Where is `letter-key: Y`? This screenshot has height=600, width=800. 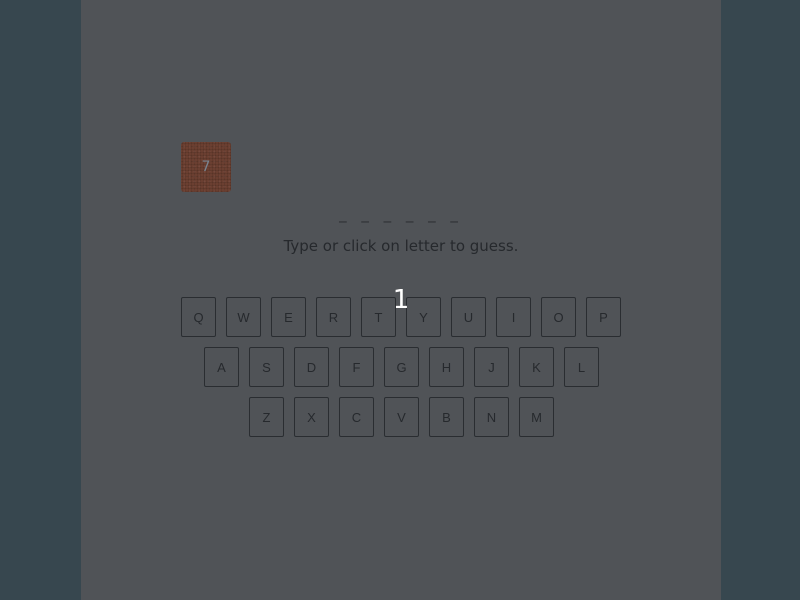 letter-key: Y is located at coordinates (423, 317).